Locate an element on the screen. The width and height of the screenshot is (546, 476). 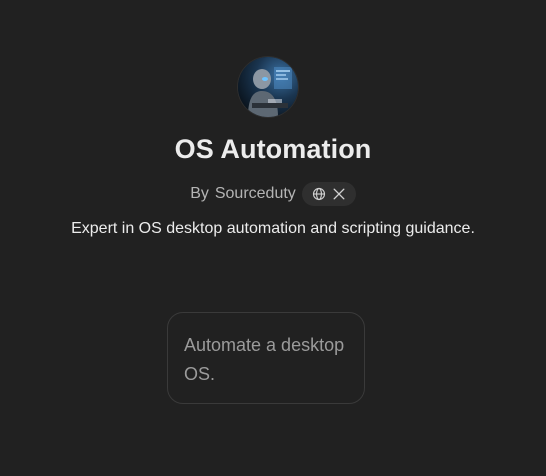
conversation-starter-card: Automate a desktop OS. is located at coordinates (266, 358).